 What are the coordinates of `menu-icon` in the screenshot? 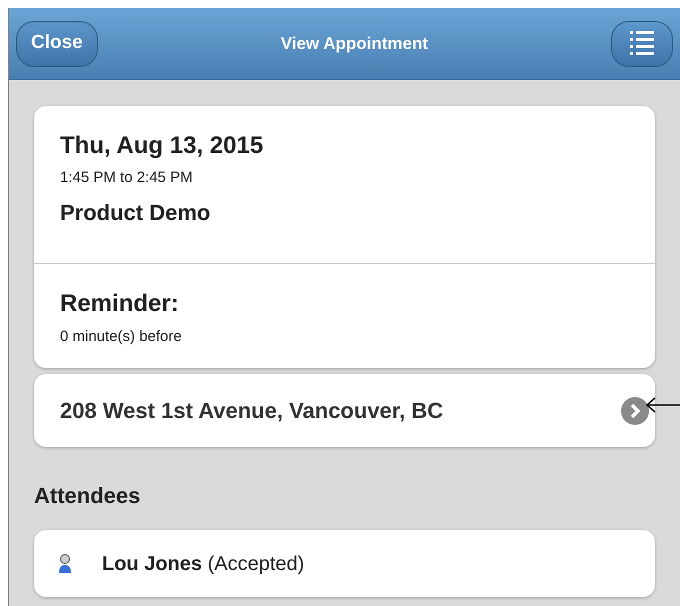 It's located at (642, 44).